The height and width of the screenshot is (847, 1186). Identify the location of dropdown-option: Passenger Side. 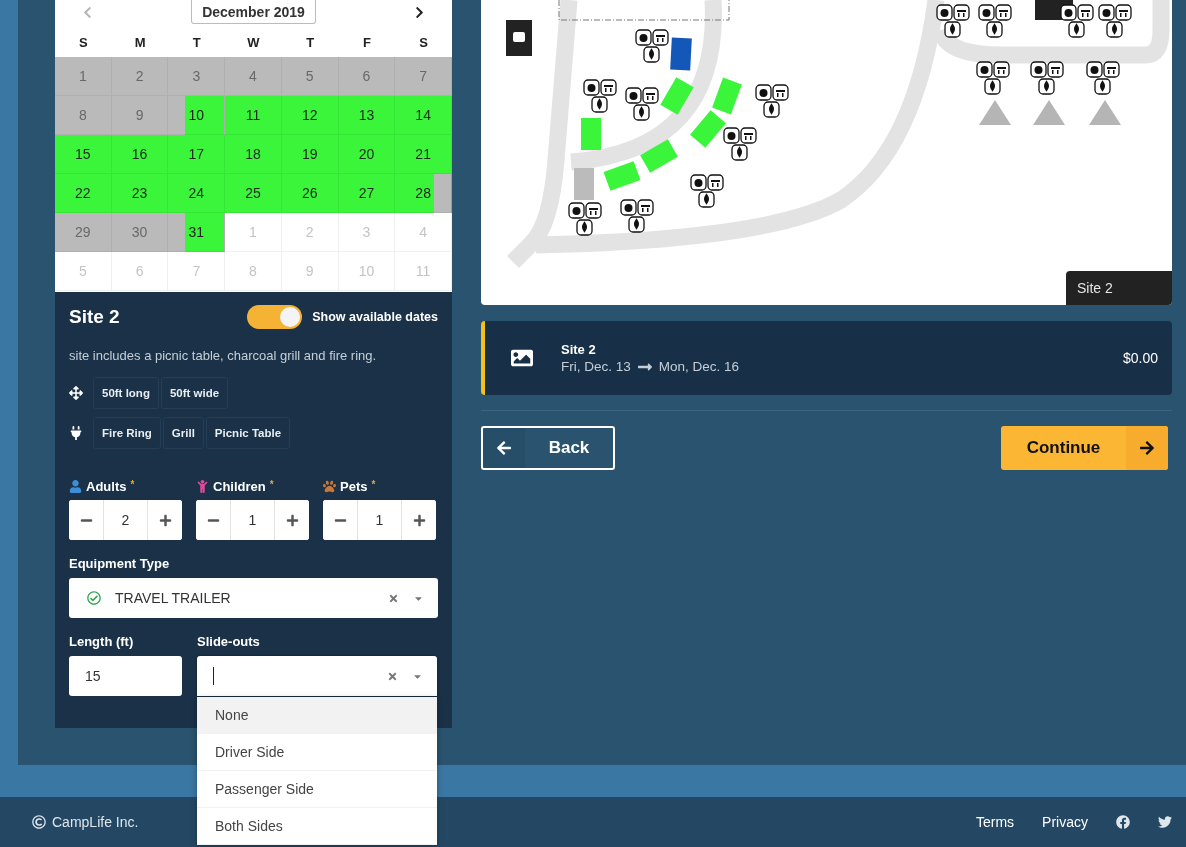
(317, 789).